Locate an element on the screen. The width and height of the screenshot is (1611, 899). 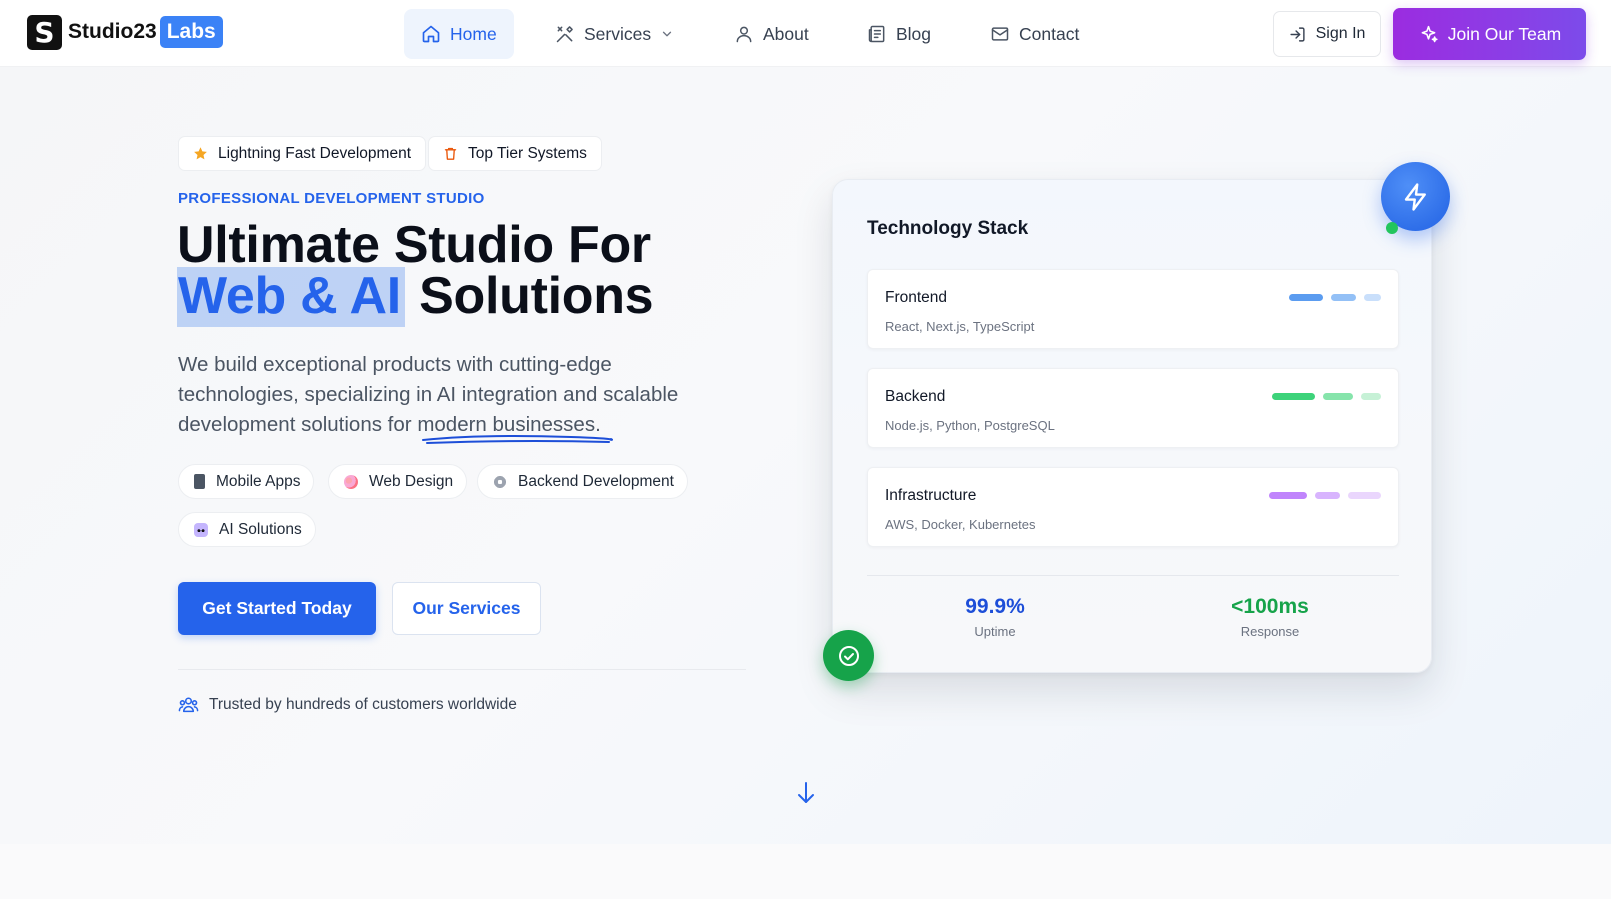
tag-ai-solutions: AI Solutions is located at coordinates (247, 529).